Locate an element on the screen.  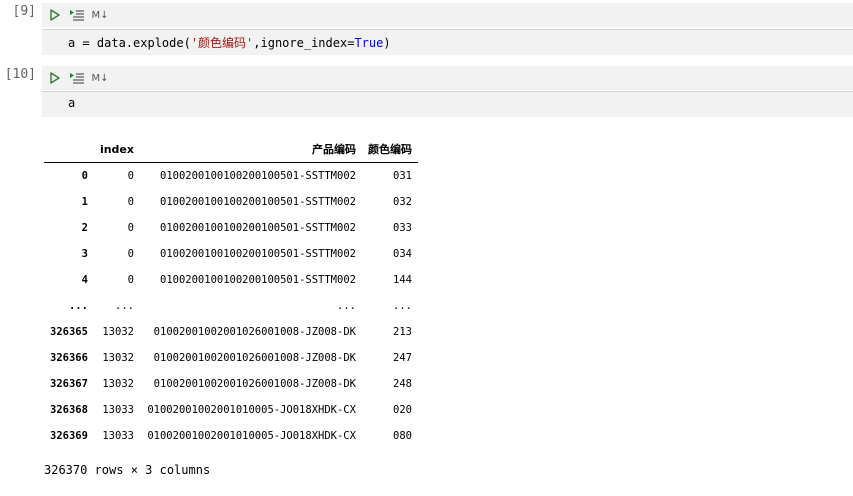
column-header: 产品编码 is located at coordinates (250, 149).